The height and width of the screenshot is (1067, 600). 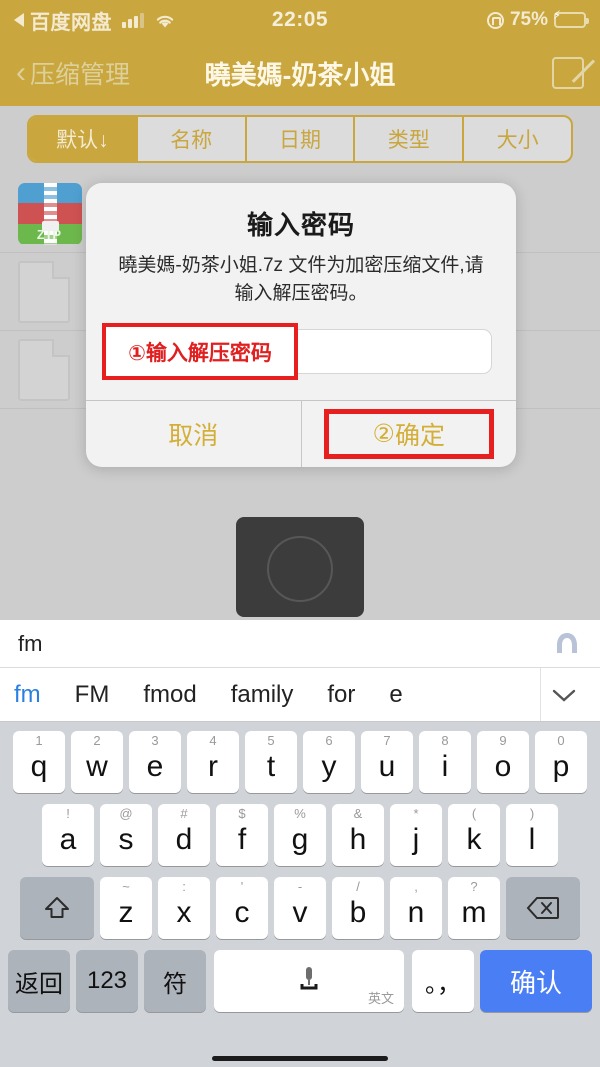 I want to click on compose-bar: fm, so click(x=300, y=644).